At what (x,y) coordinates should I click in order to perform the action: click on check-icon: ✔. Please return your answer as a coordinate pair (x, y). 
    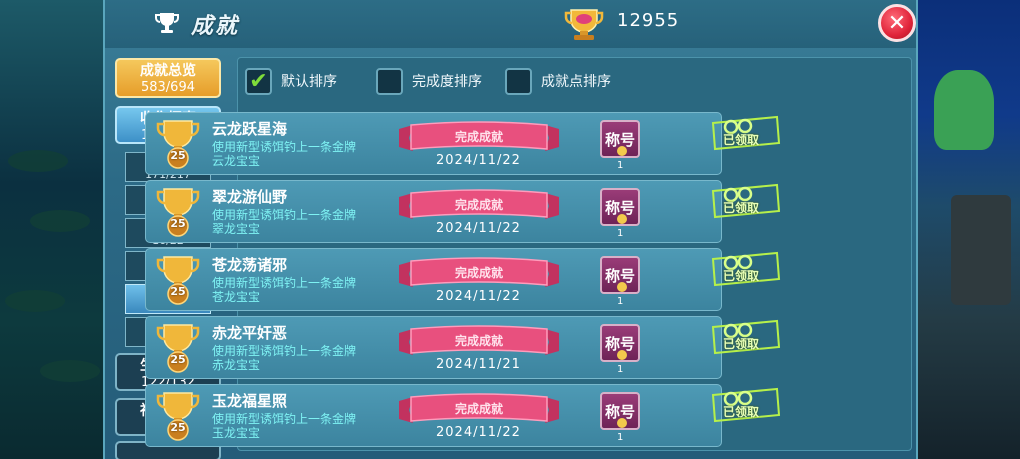
    Looking at the image, I should click on (258, 81).